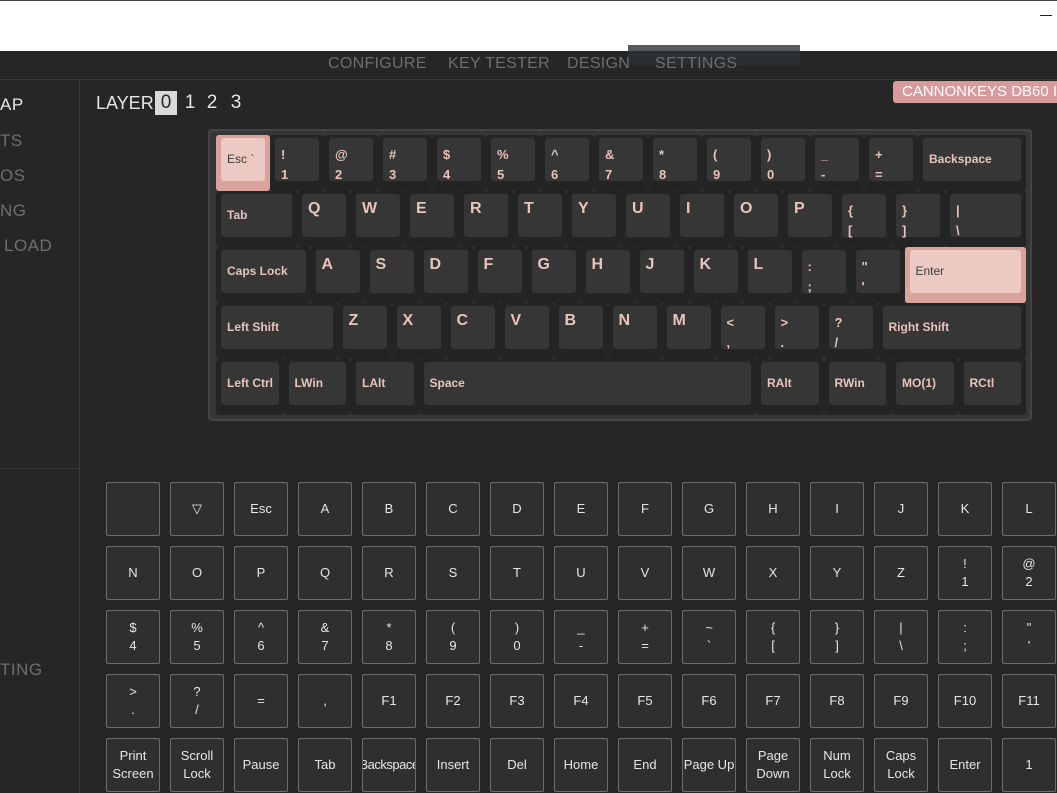 This screenshot has width=1057, height=793. What do you see at coordinates (499, 275) in the screenshot?
I see `key: F` at bounding box center [499, 275].